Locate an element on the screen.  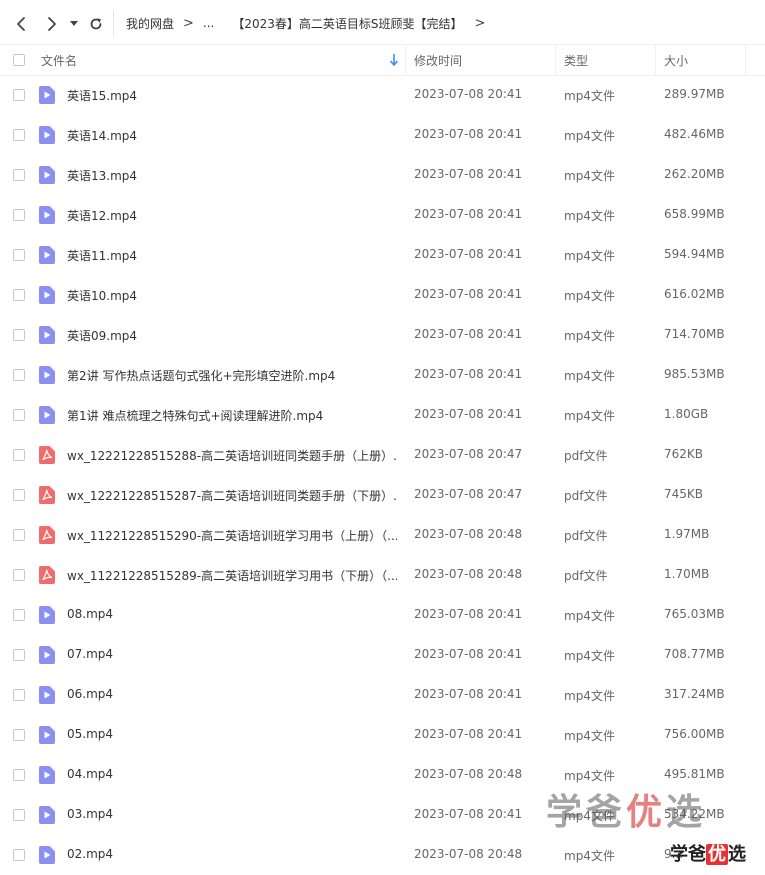
file-name: 03.mp4 is located at coordinates (232, 814).